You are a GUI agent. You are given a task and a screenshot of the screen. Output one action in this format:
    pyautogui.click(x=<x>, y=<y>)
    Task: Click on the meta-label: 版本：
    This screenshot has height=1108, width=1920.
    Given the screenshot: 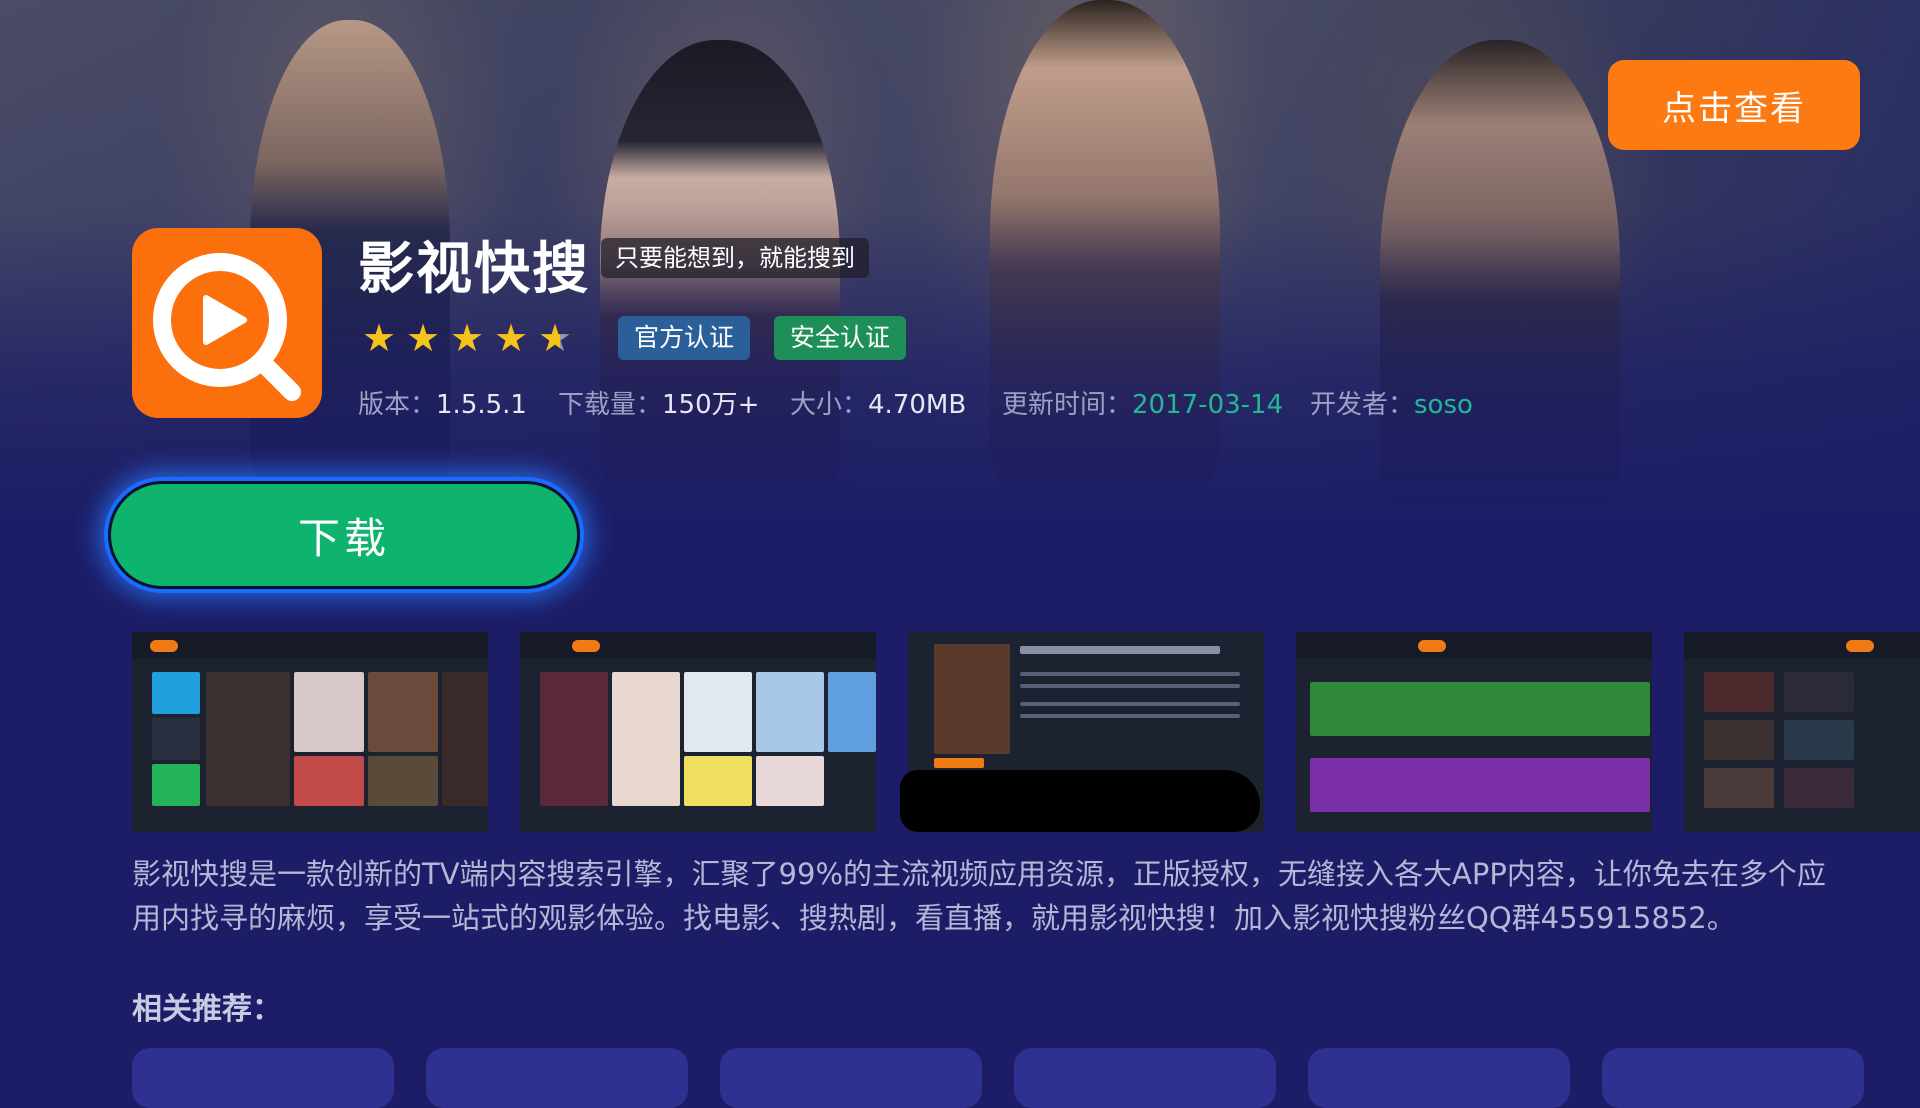 What is the action you would take?
    pyautogui.click(x=397, y=405)
    